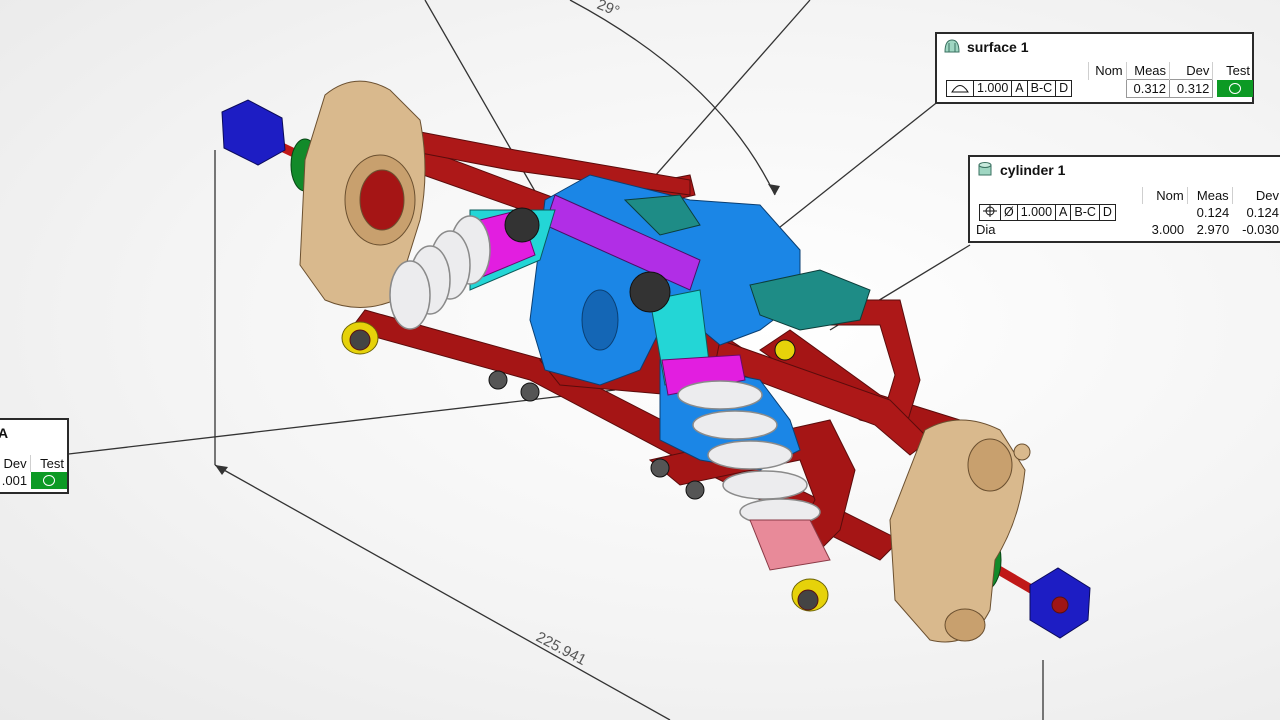 Image resolution: width=1280 pixels, height=720 pixels. What do you see at coordinates (985, 170) in the screenshot?
I see `cylinder-feature-icon` at bounding box center [985, 170].